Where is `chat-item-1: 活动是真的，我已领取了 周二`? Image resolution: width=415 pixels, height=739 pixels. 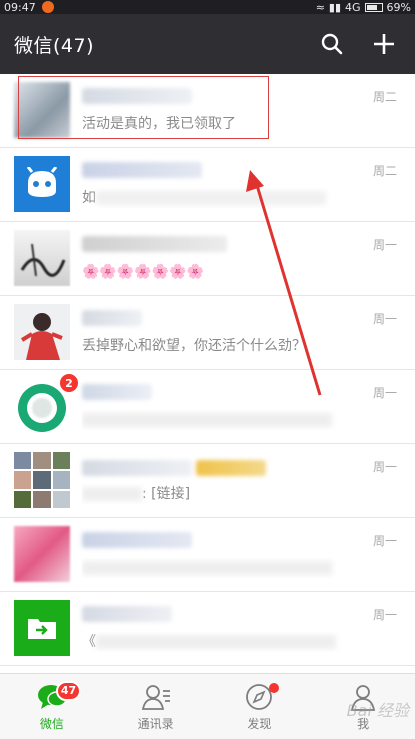 chat-item-1: 活动是真的，我已领取了 周二 is located at coordinates (207, 111).